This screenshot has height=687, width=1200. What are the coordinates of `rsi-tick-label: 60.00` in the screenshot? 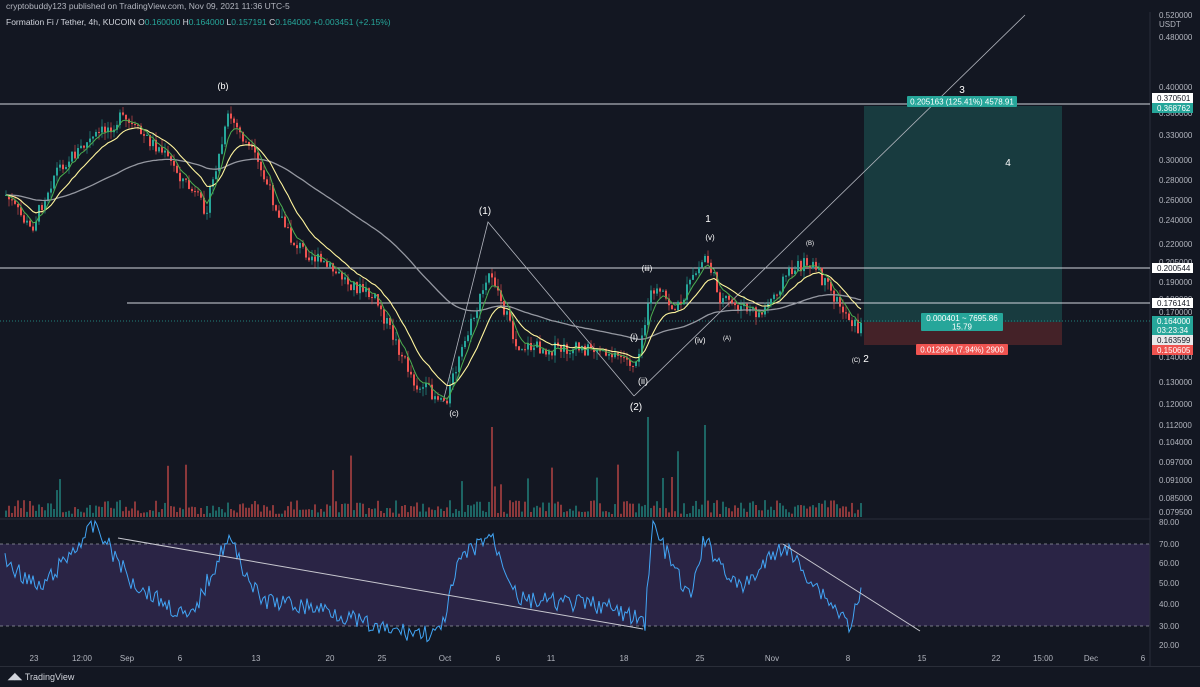 It's located at (1169, 563).